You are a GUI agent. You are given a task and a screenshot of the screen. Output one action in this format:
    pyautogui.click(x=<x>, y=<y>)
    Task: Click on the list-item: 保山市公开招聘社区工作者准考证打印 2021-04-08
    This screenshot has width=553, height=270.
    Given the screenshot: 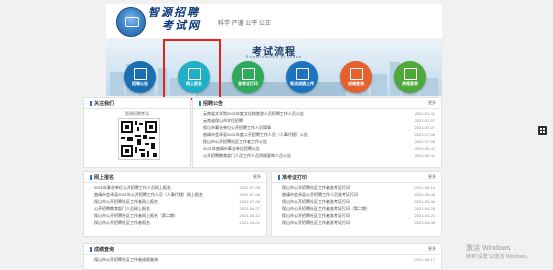 What is the action you would take?
    pyautogui.click(x=356, y=222)
    